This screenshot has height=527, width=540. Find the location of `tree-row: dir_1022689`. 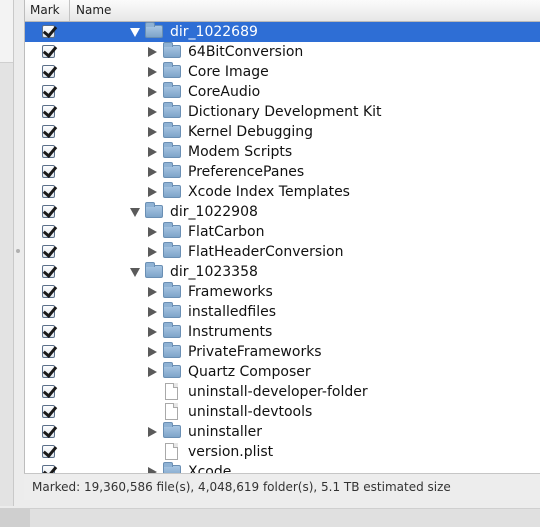

tree-row: dir_1022689 is located at coordinates (282, 32).